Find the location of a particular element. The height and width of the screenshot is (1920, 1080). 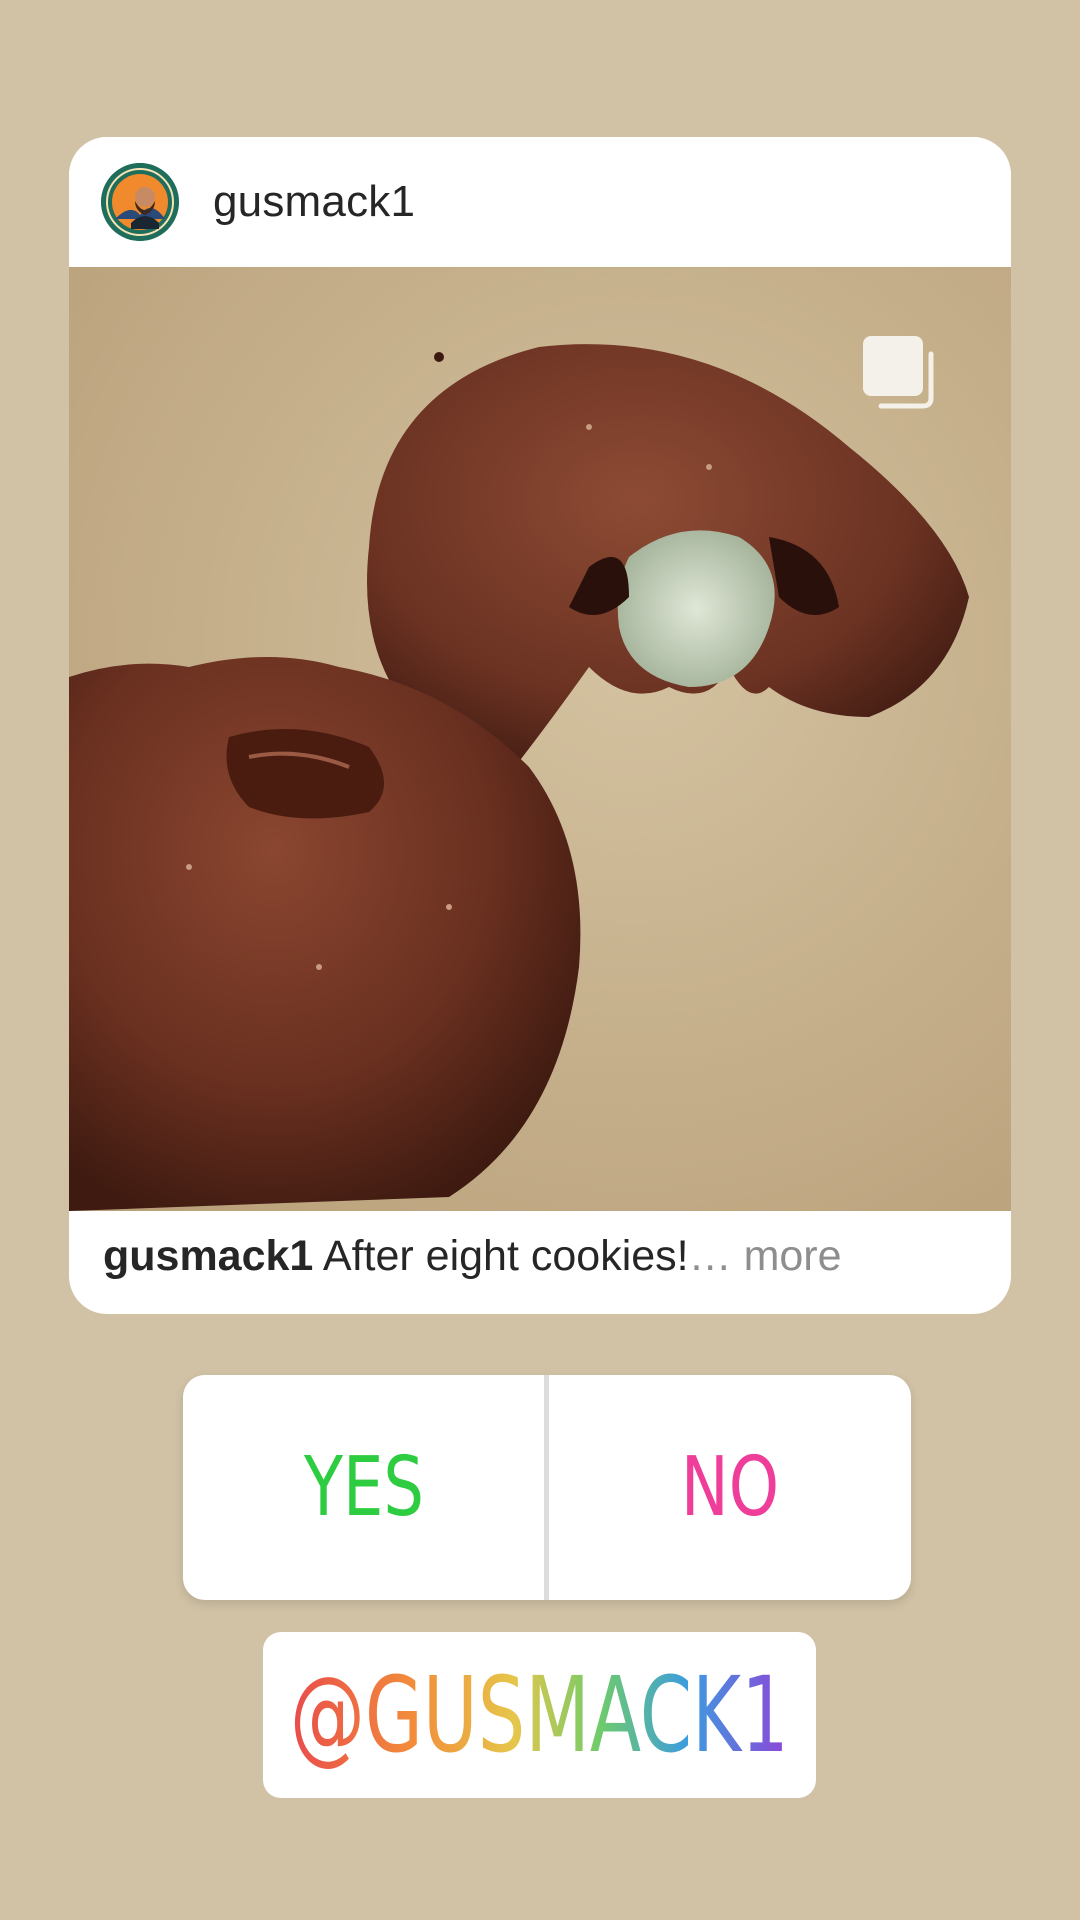

caption-more-link: … more is located at coordinates (765, 1256).